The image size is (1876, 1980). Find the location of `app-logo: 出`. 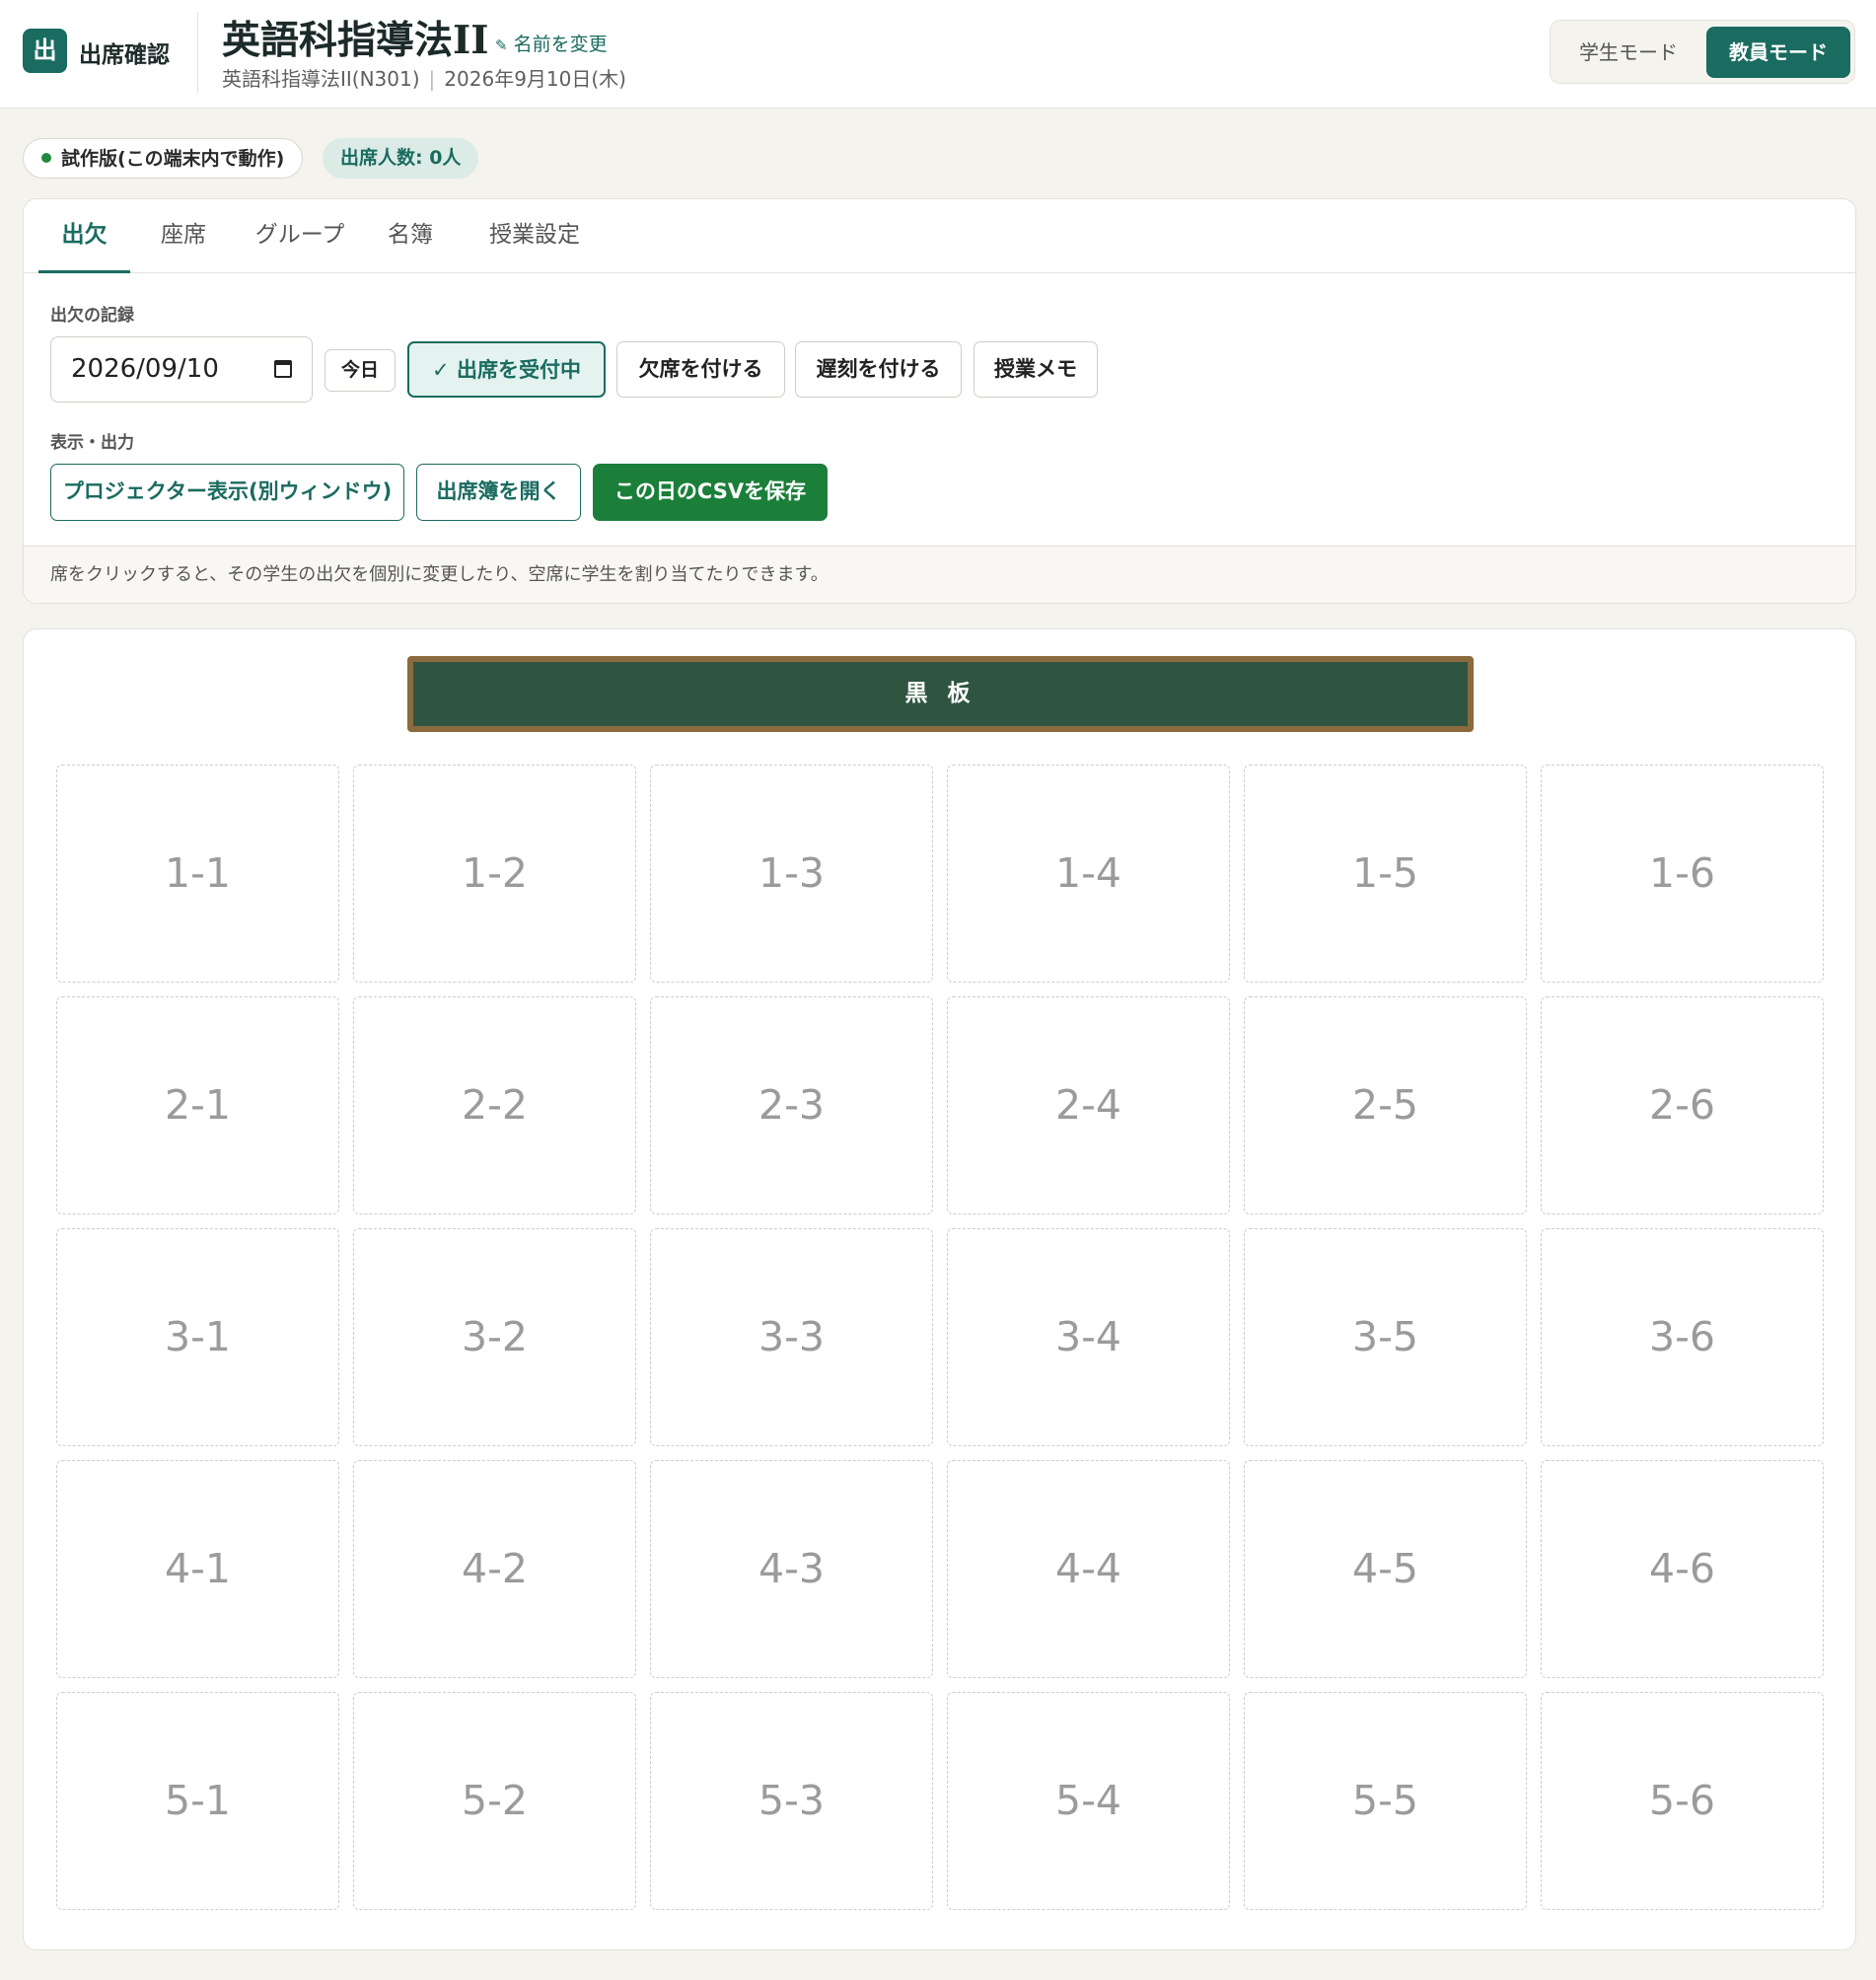

app-logo: 出 is located at coordinates (45, 51).